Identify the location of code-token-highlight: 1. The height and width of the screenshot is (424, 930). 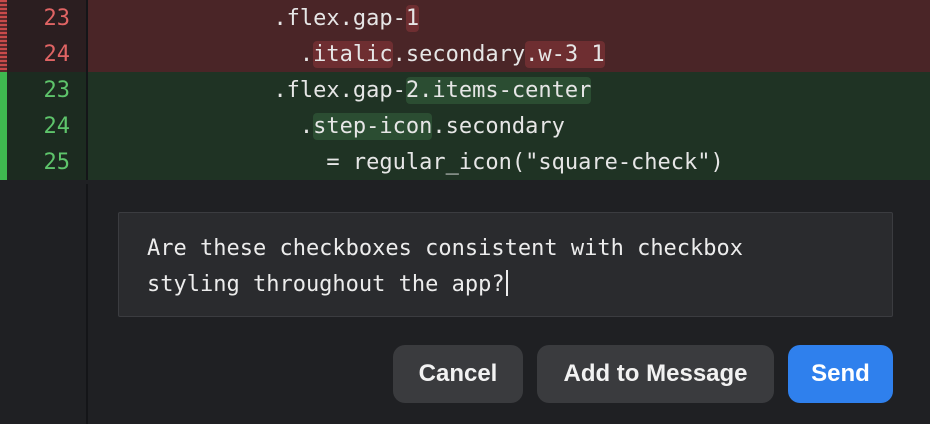
(412, 18).